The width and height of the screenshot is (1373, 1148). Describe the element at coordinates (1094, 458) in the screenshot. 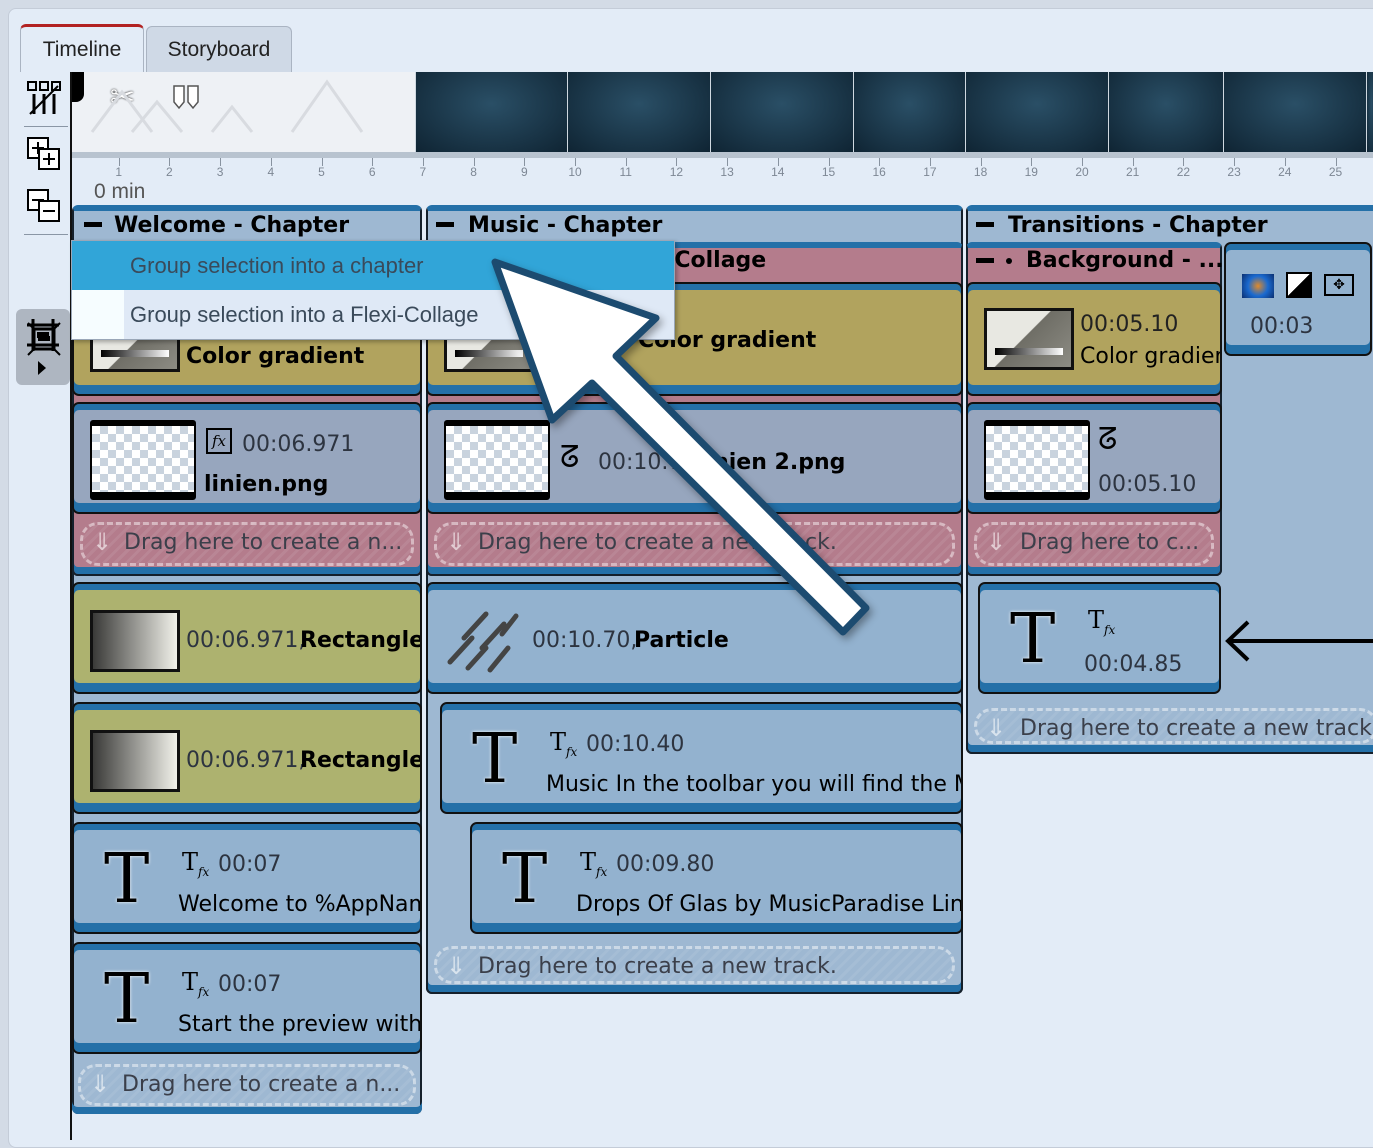

I see `clip-image: ᘔ 00:05.10` at that location.